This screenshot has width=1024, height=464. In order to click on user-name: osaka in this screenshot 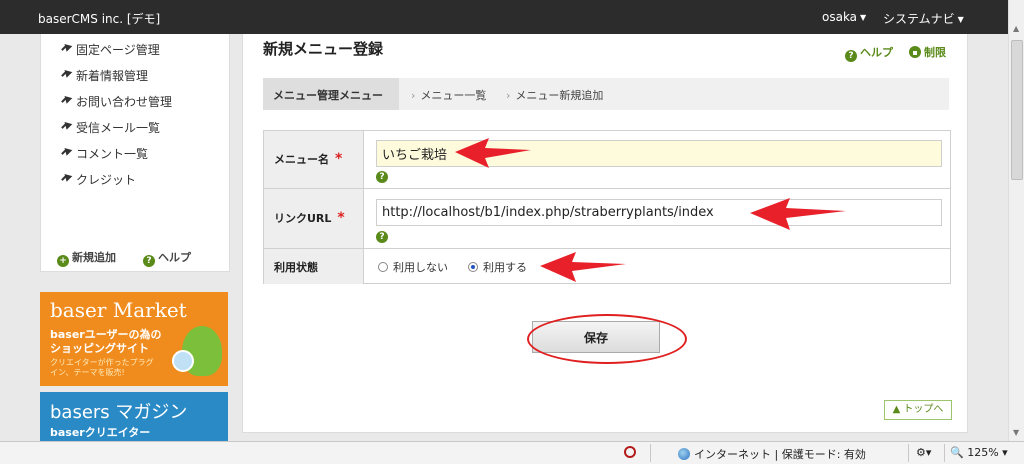, I will do `click(840, 17)`.